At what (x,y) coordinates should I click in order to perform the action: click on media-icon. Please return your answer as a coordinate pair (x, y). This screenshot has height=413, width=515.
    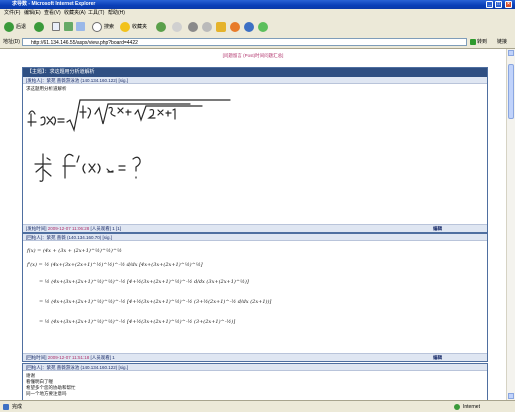
    Looking at the image, I should click on (161, 27).